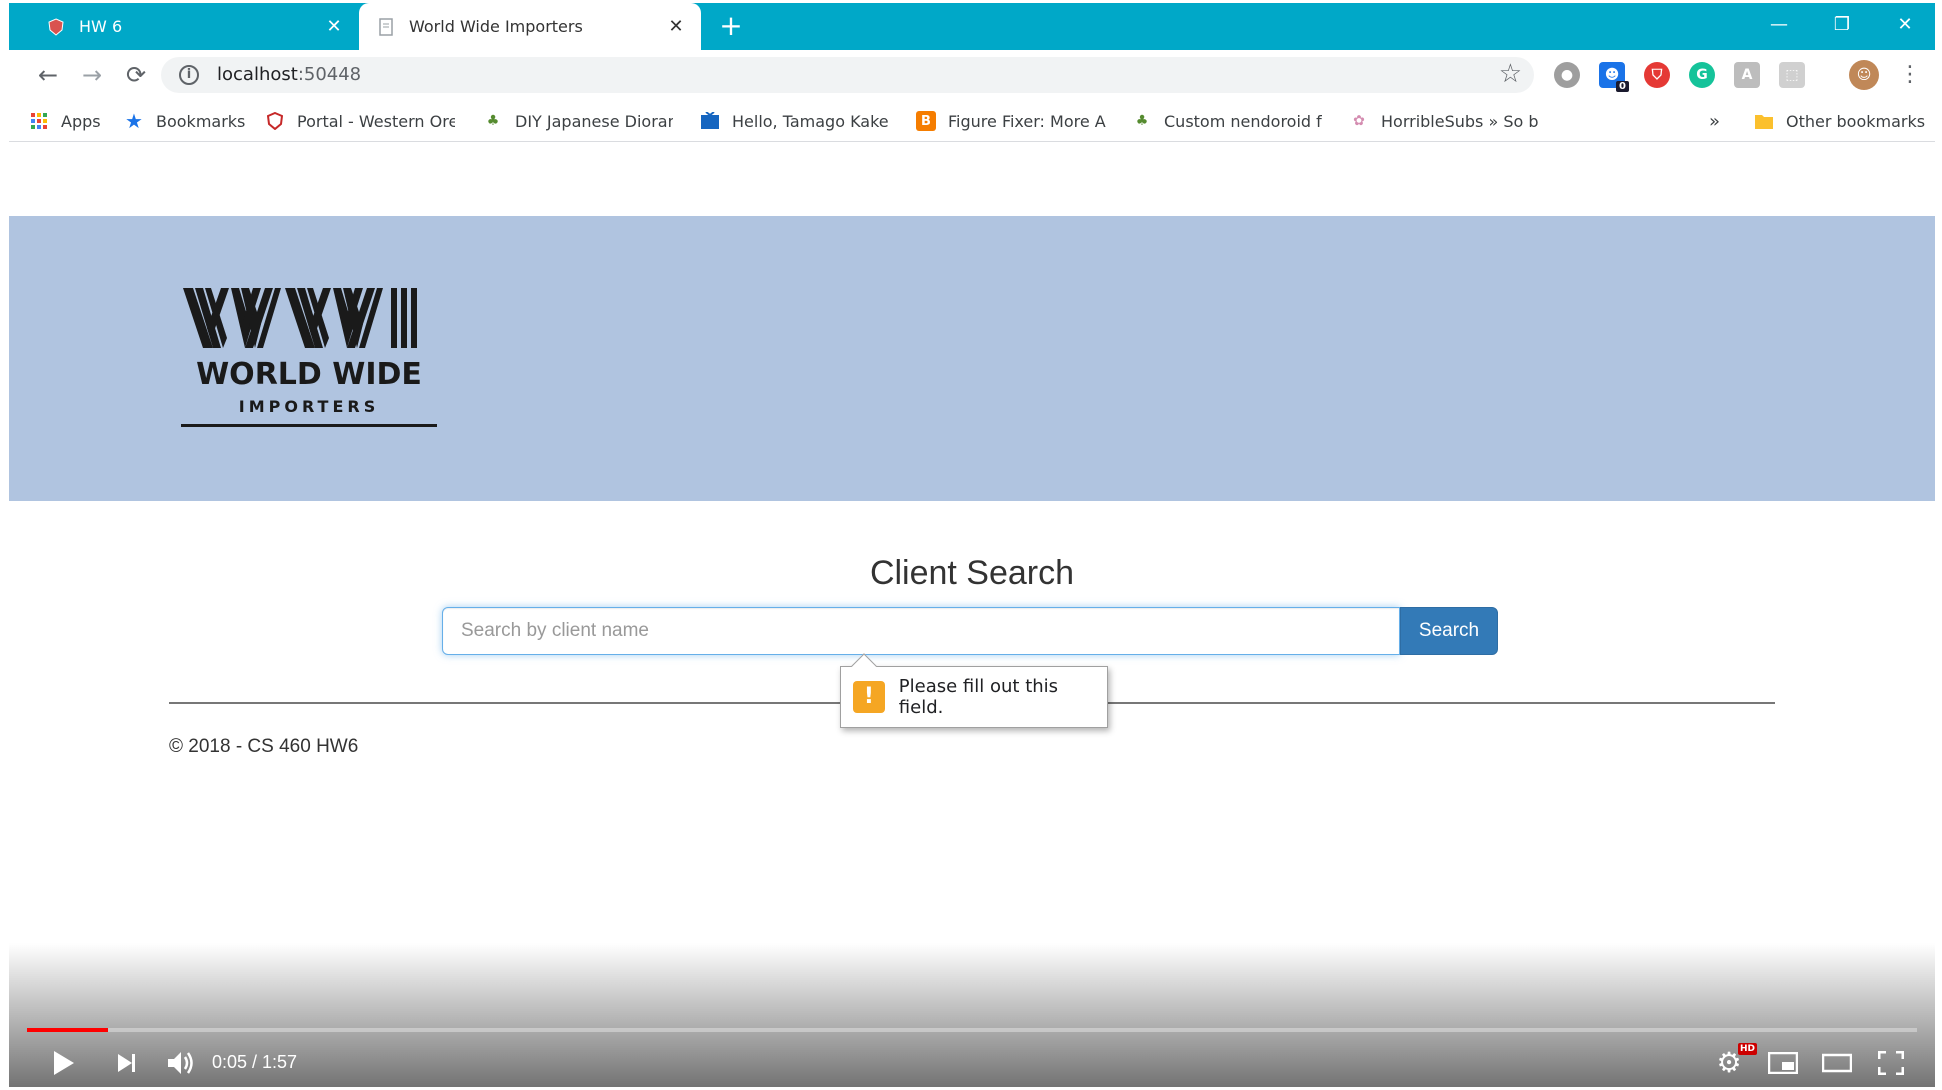 This screenshot has width=1942, height=1090. I want to click on apps-grid-icon, so click(39, 121).